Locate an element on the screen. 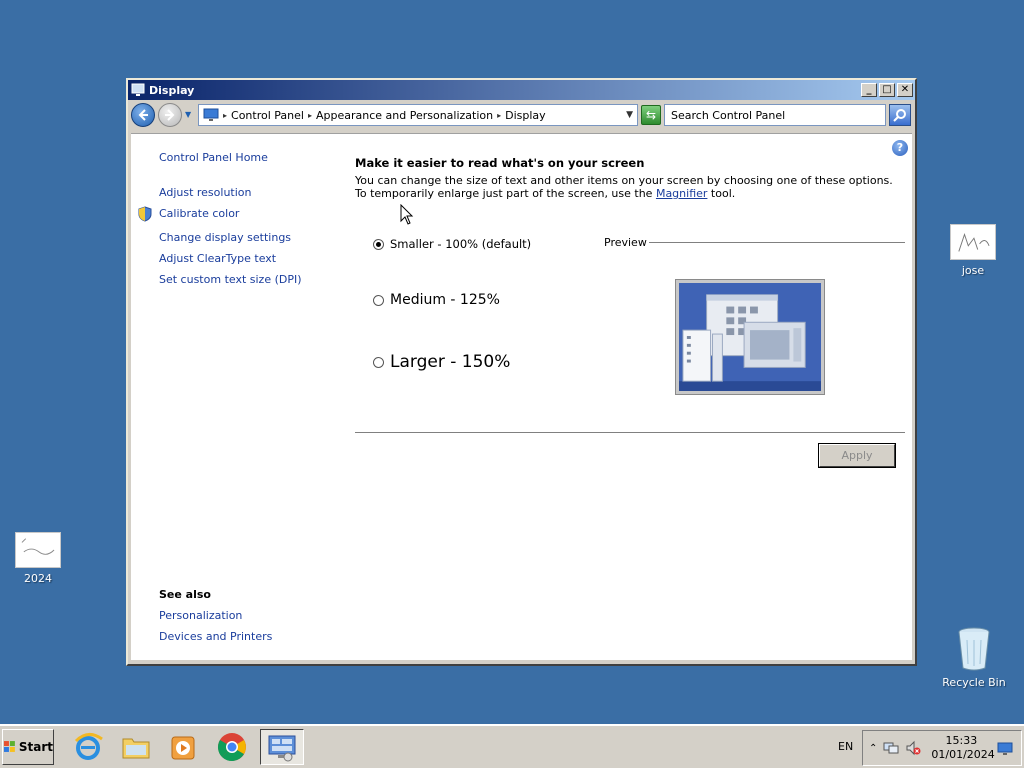 The height and width of the screenshot is (768, 1024). link-adjust-resolution: Adjust resolution is located at coordinates (205, 192).